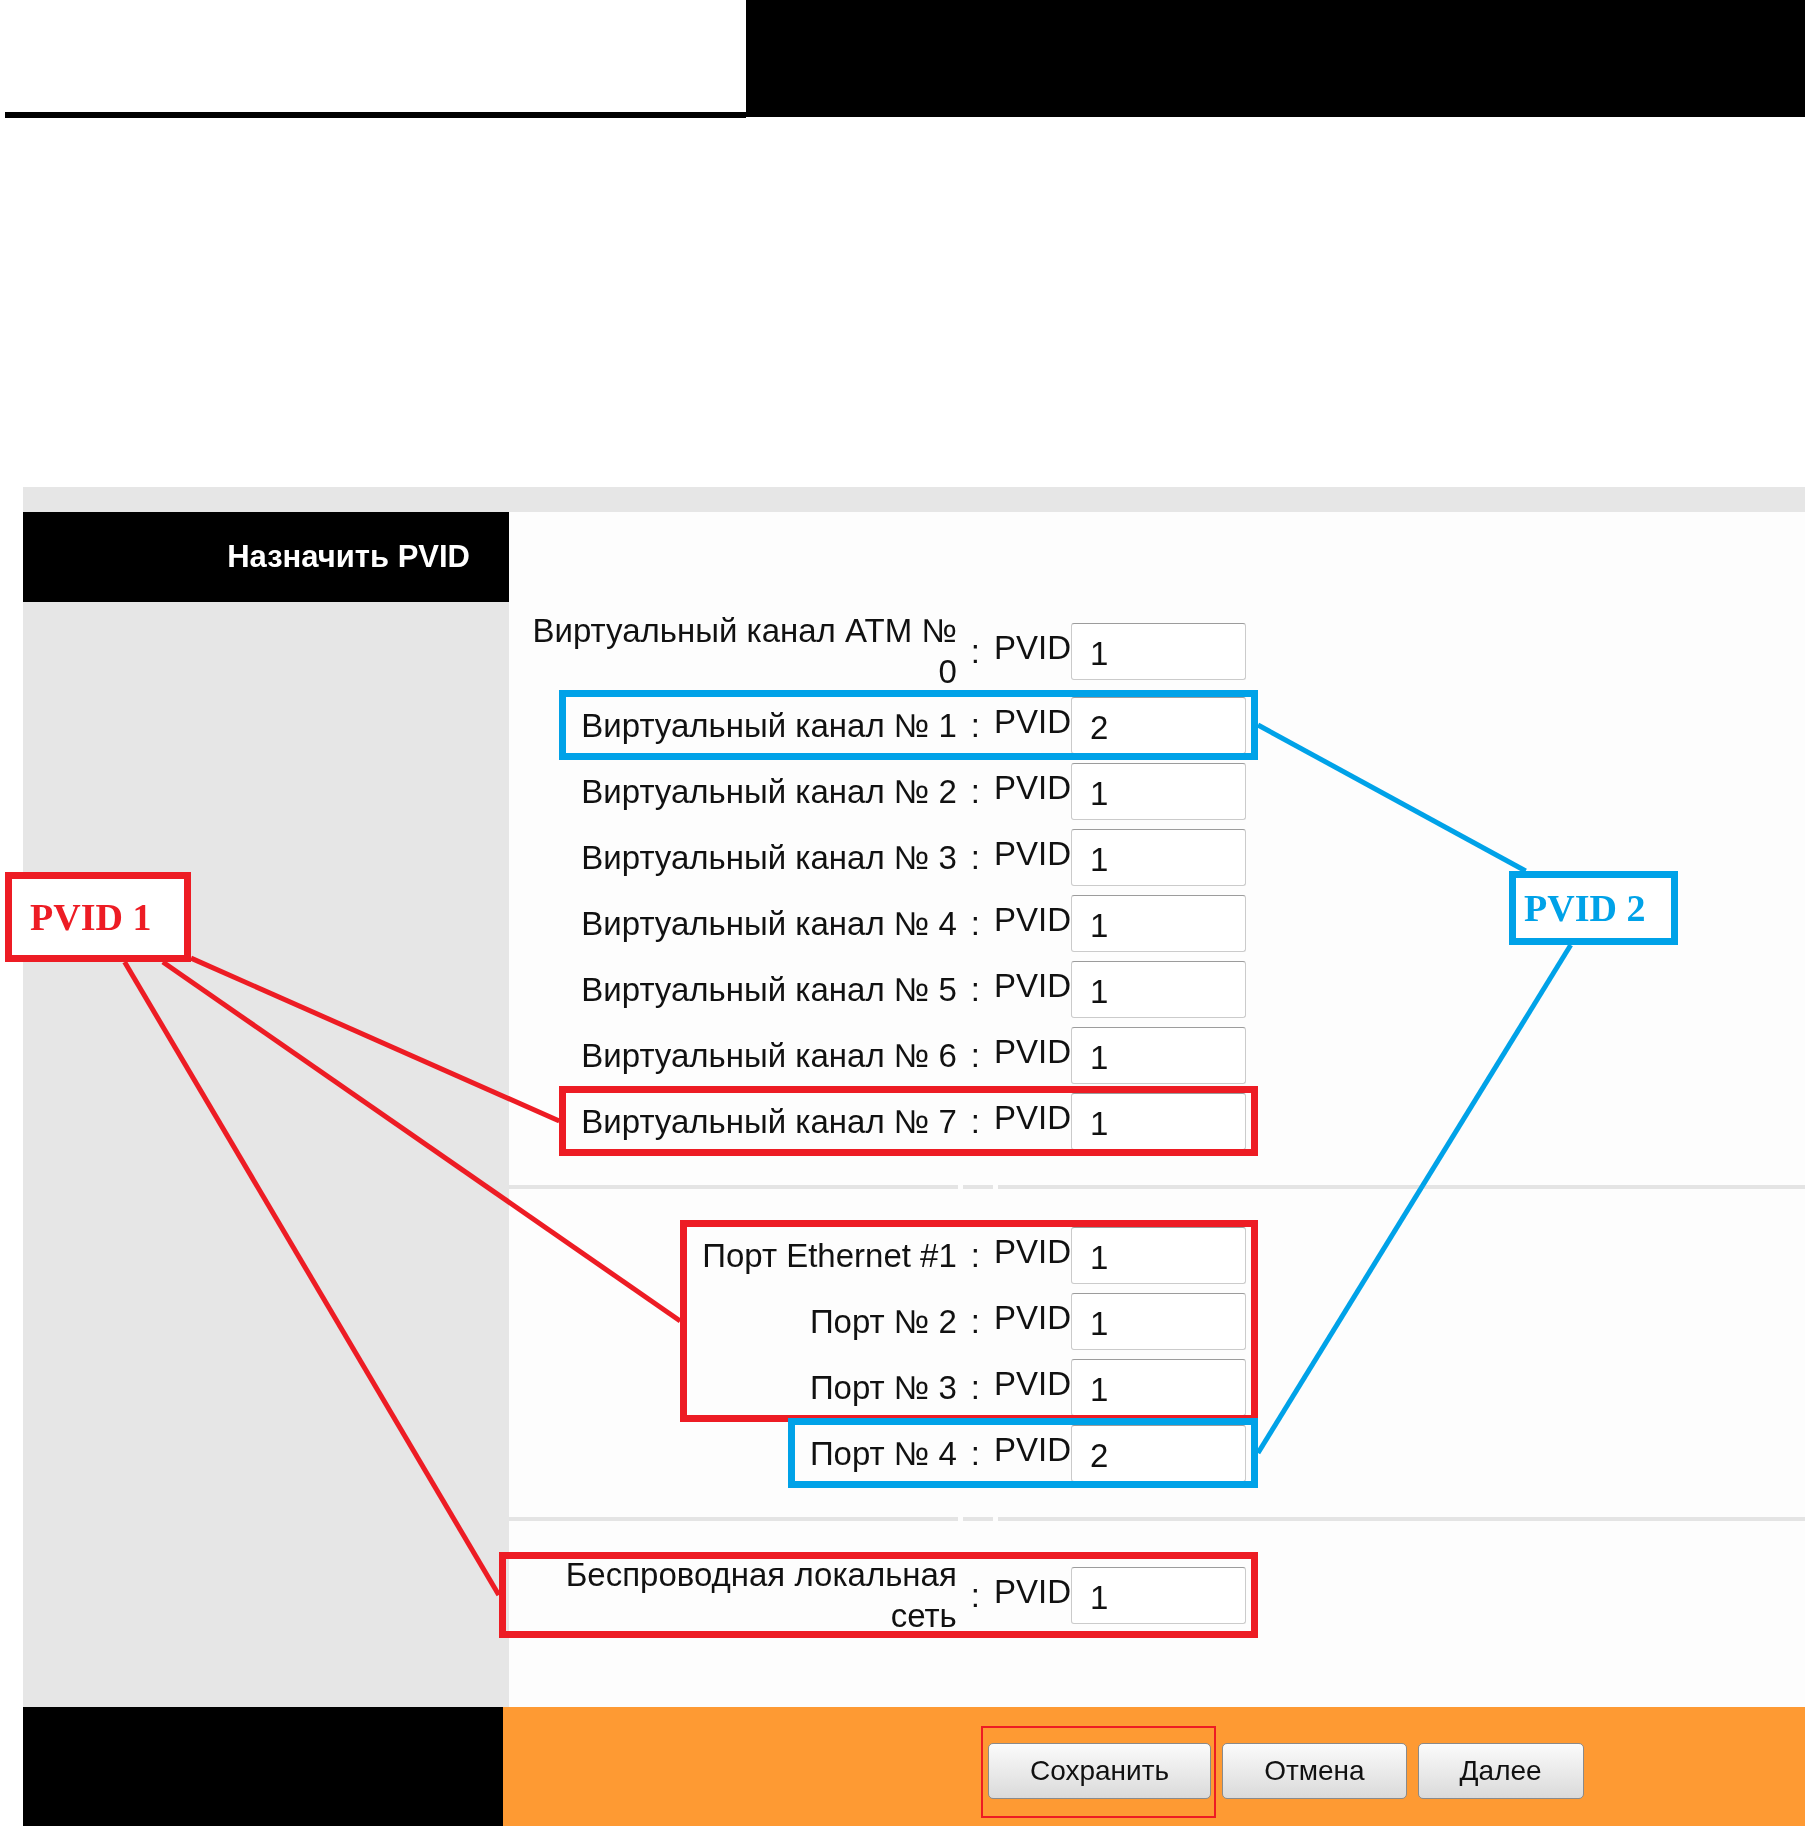  I want to click on field-label: Виртуальный канал № 5, so click(769, 989).